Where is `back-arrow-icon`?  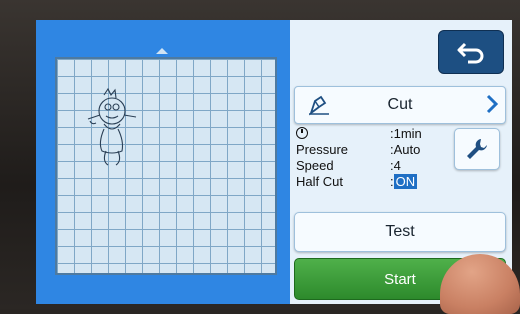 back-arrow-icon is located at coordinates (470, 53).